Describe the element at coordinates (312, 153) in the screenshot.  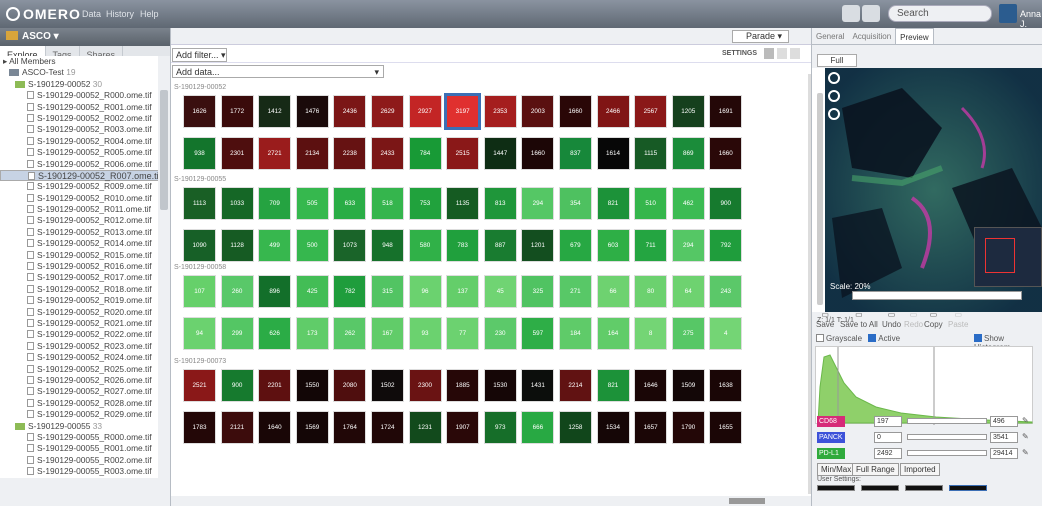
I see `well: 2134` at that location.